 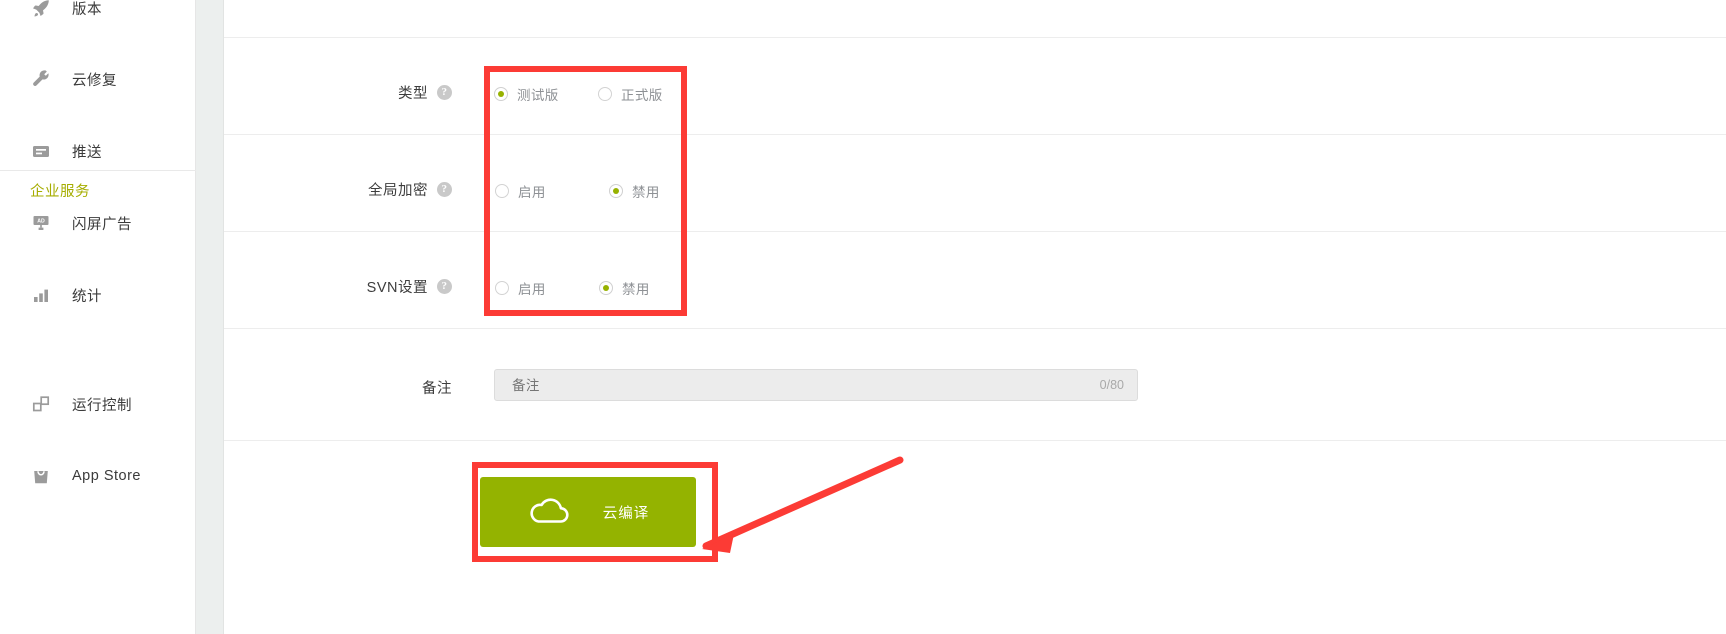 I want to click on form-row-label: 全局加密 ?, so click(x=338, y=189).